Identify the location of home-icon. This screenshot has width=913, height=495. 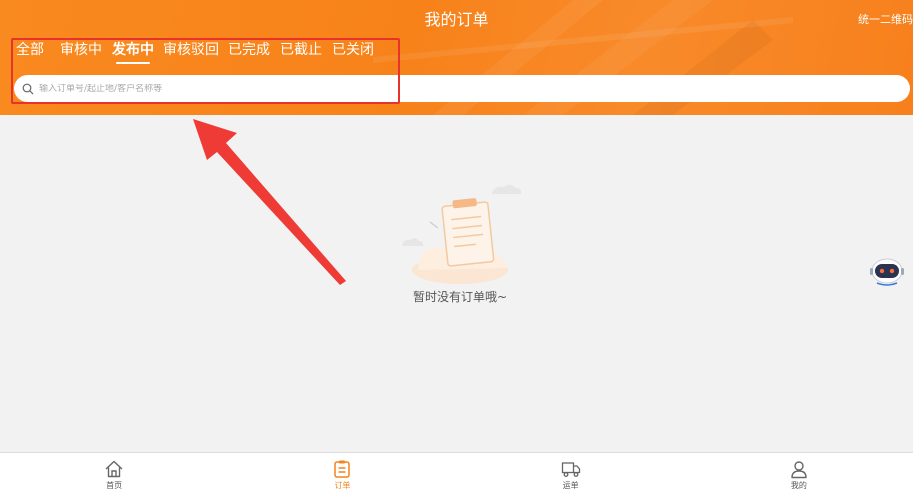
(114, 469).